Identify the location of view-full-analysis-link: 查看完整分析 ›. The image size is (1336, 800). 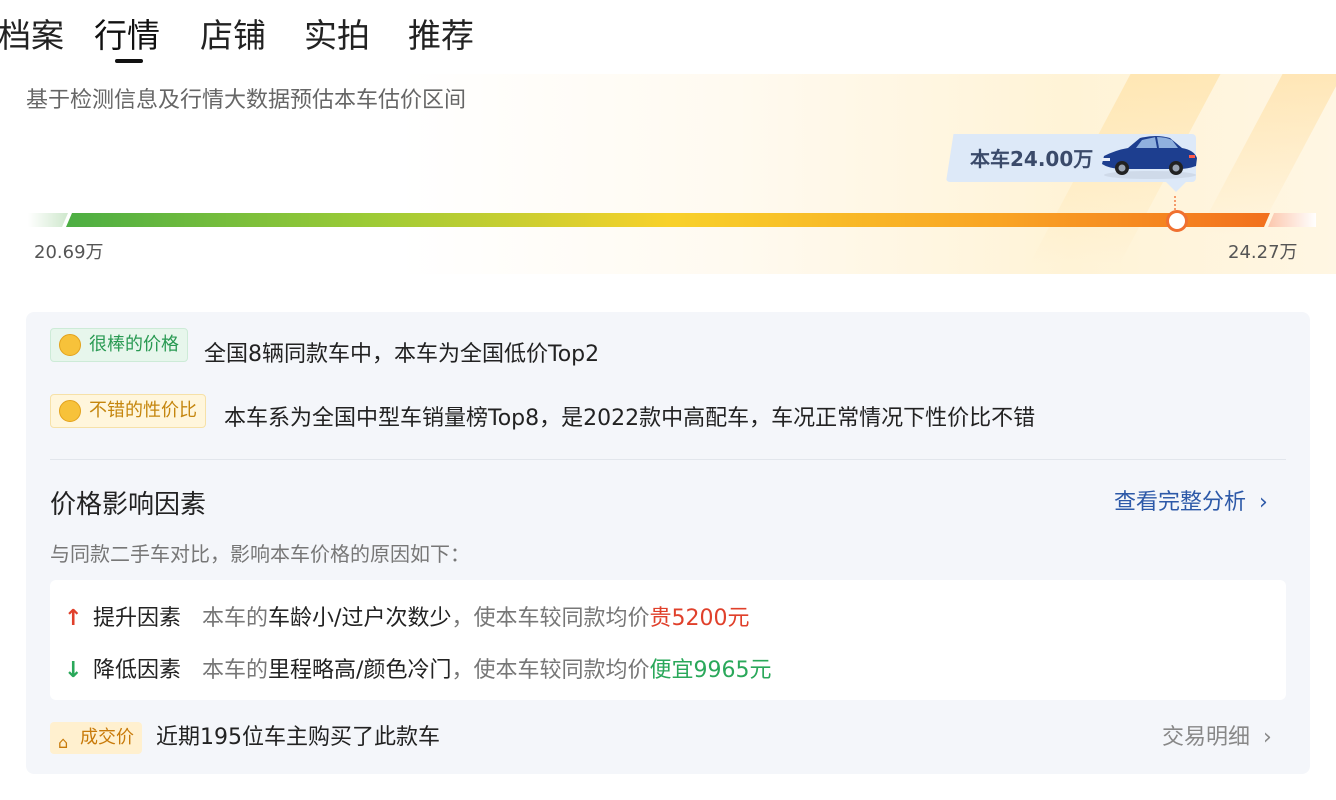
(1191, 500).